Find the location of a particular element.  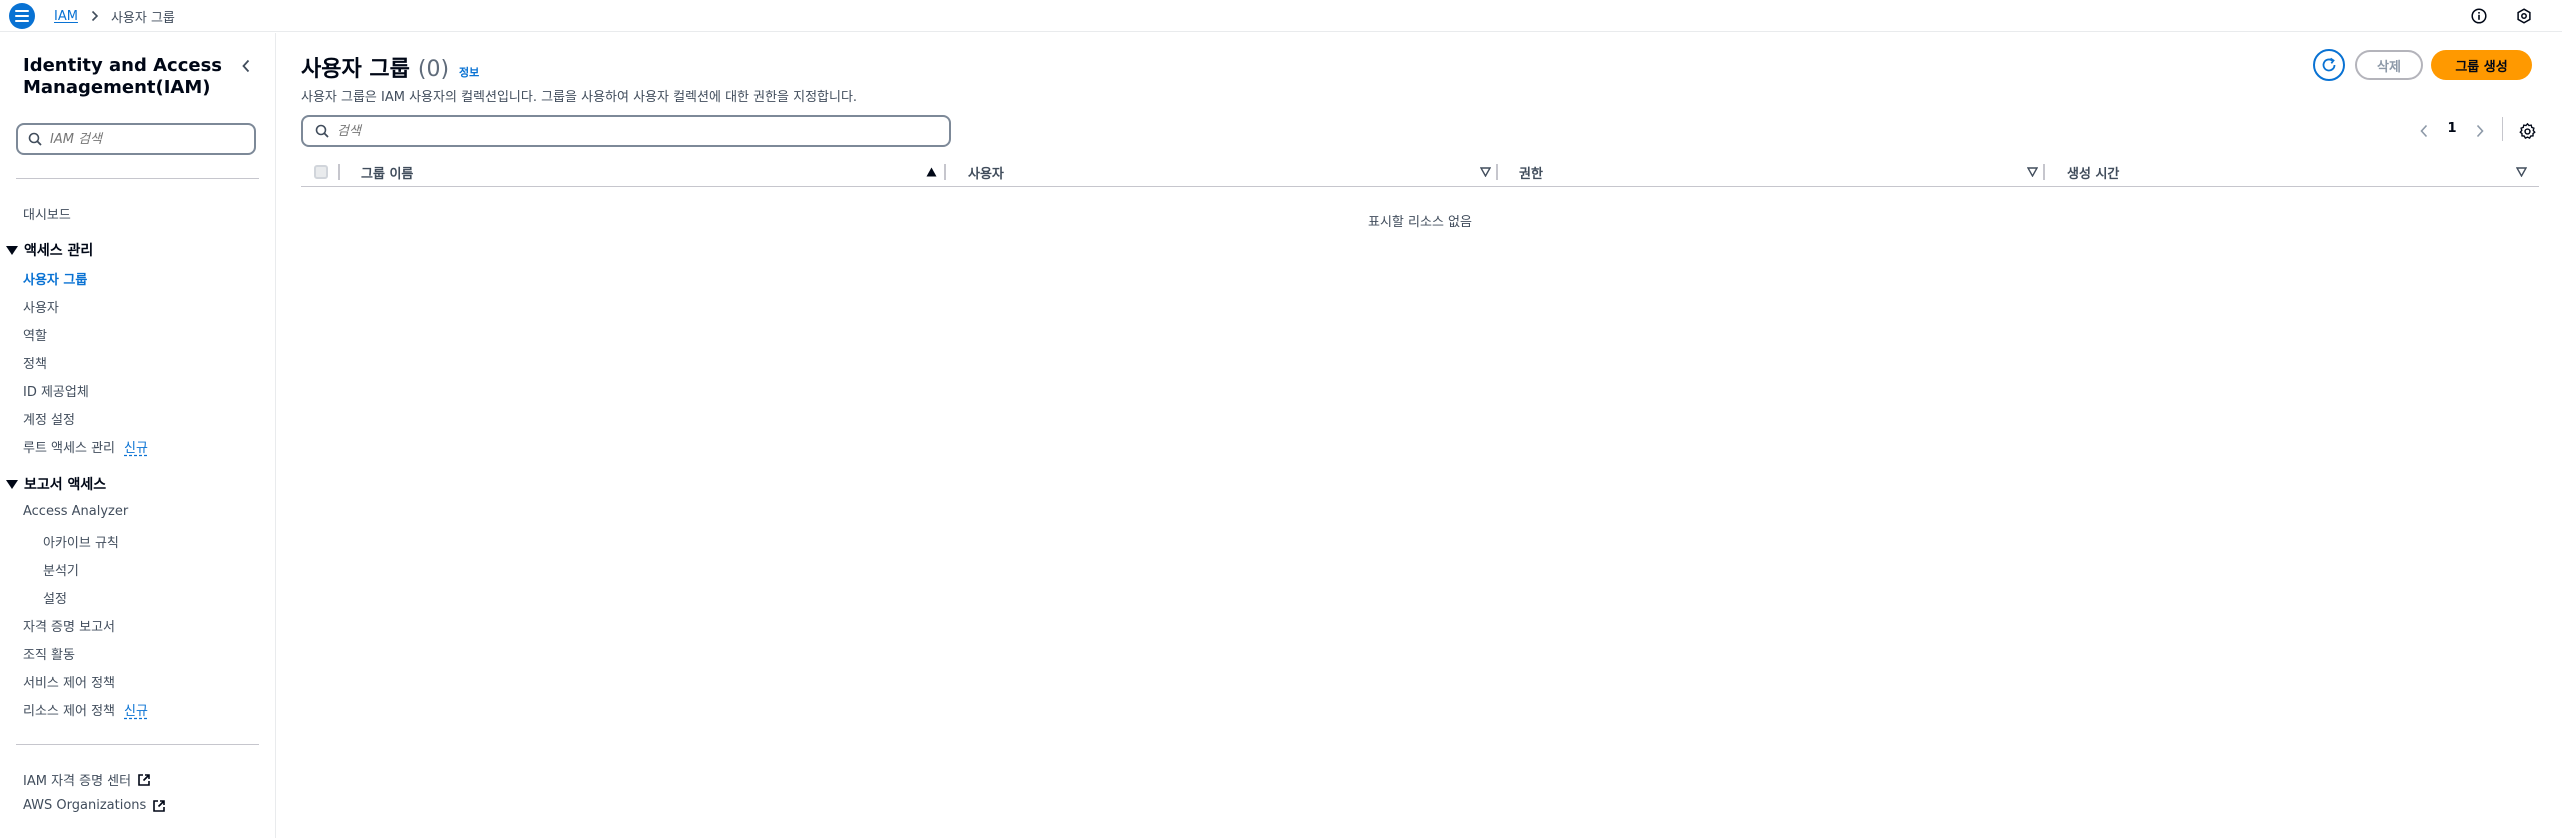

sidebar-item-root-access: 루트 액세스 관리 신규 is located at coordinates (85, 446).